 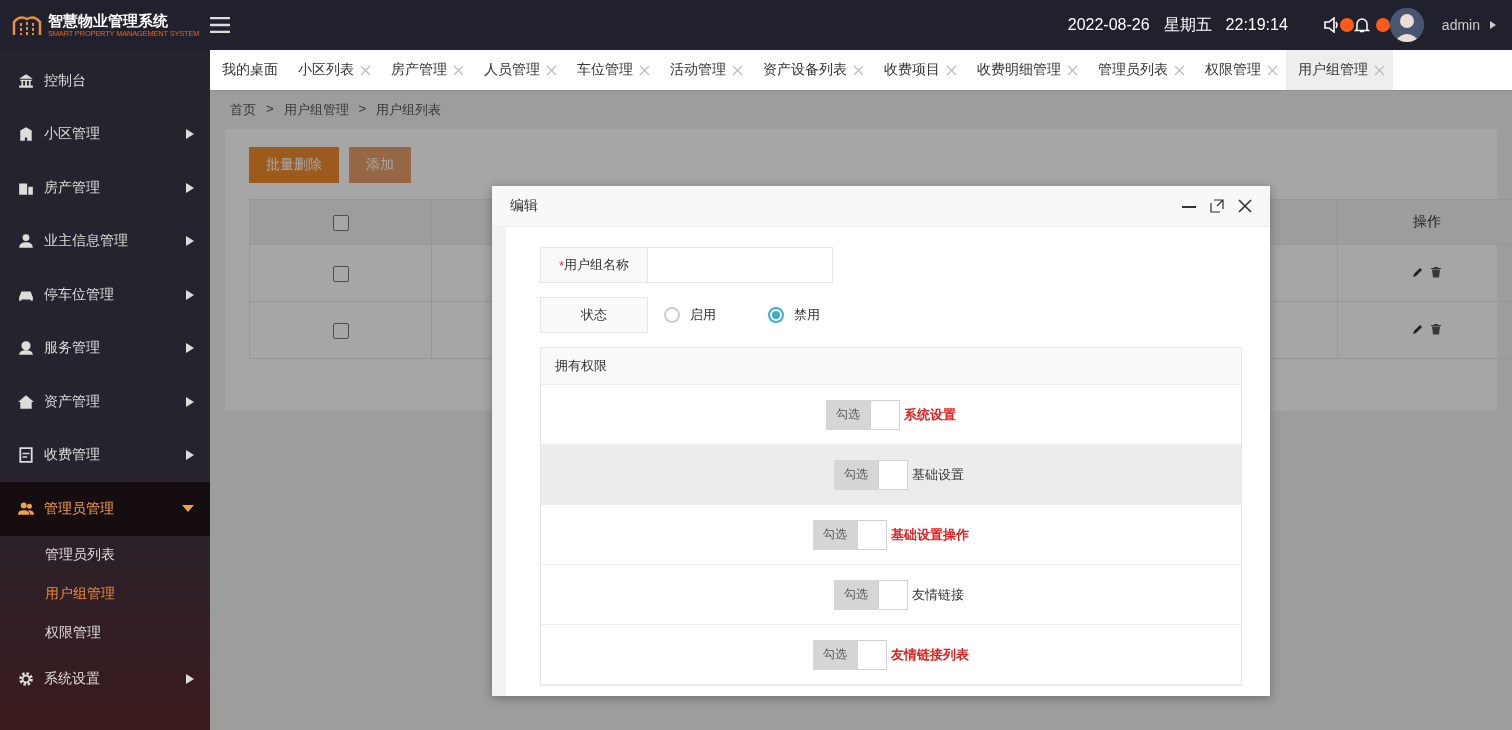 What do you see at coordinates (1108, 25) in the screenshot?
I see `date-text: 2022-08-26` at bounding box center [1108, 25].